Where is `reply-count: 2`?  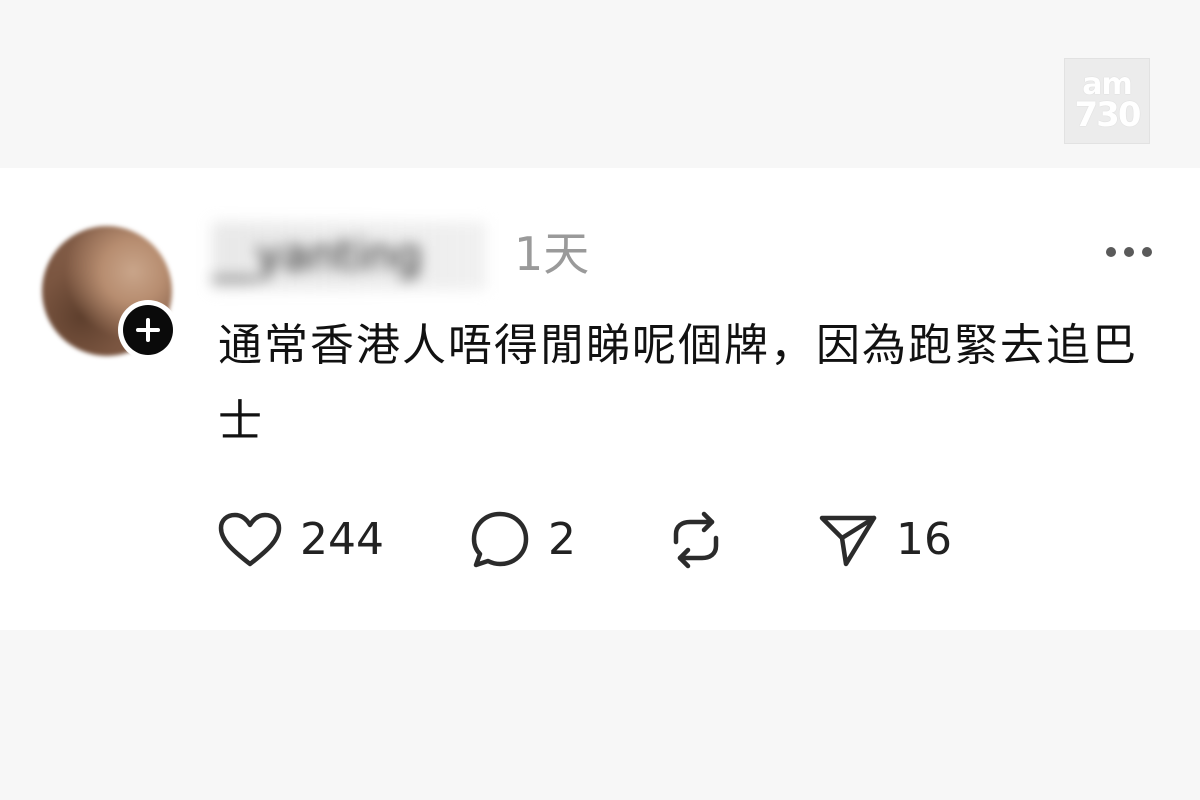
reply-count: 2 is located at coordinates (562, 539).